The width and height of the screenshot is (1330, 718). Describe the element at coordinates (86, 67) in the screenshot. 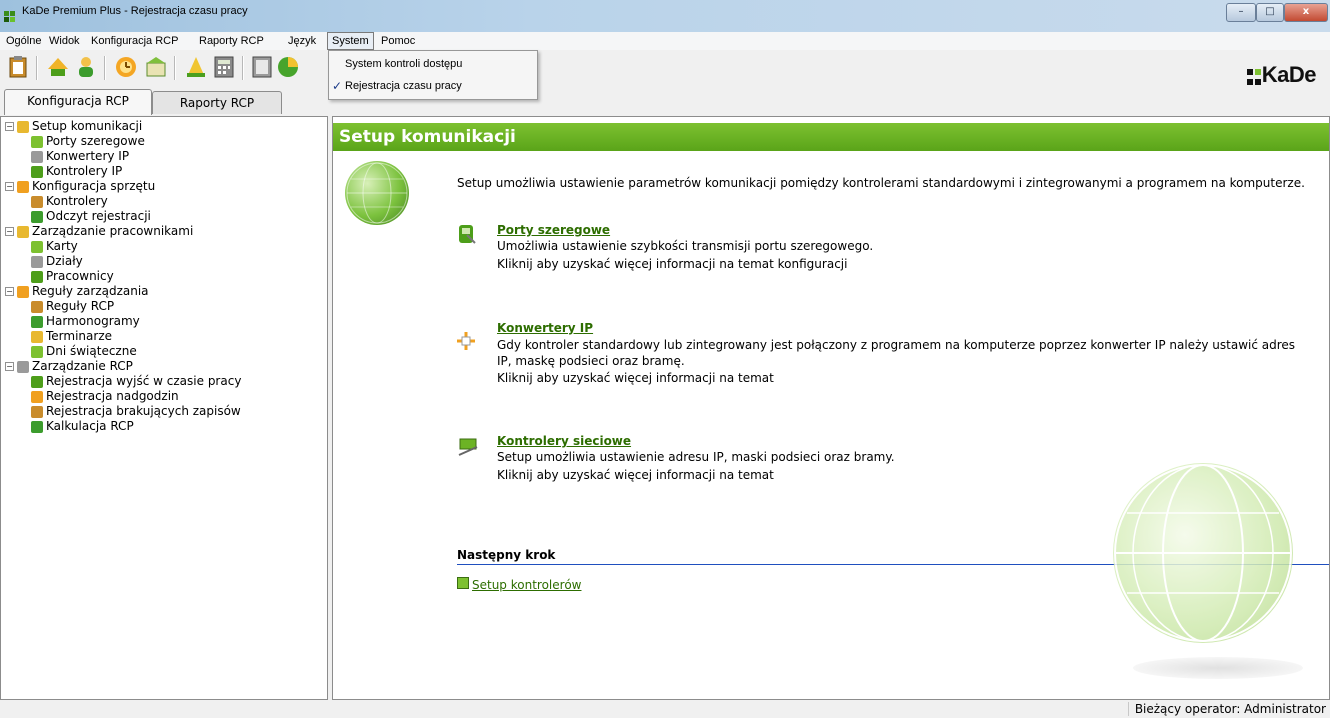

I see `employee-tool-icon` at that location.